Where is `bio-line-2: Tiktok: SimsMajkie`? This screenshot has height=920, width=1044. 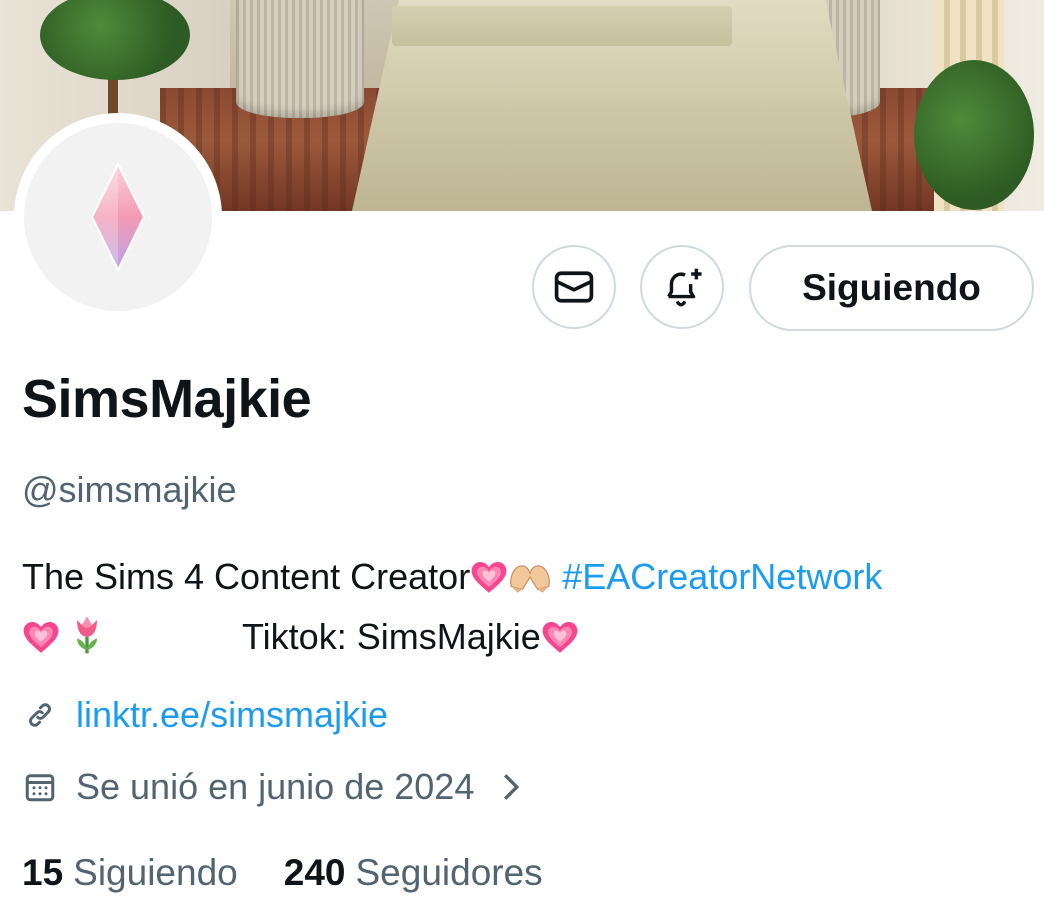
bio-line-2: Tiktok: SimsMajkie is located at coordinates (532, 640).